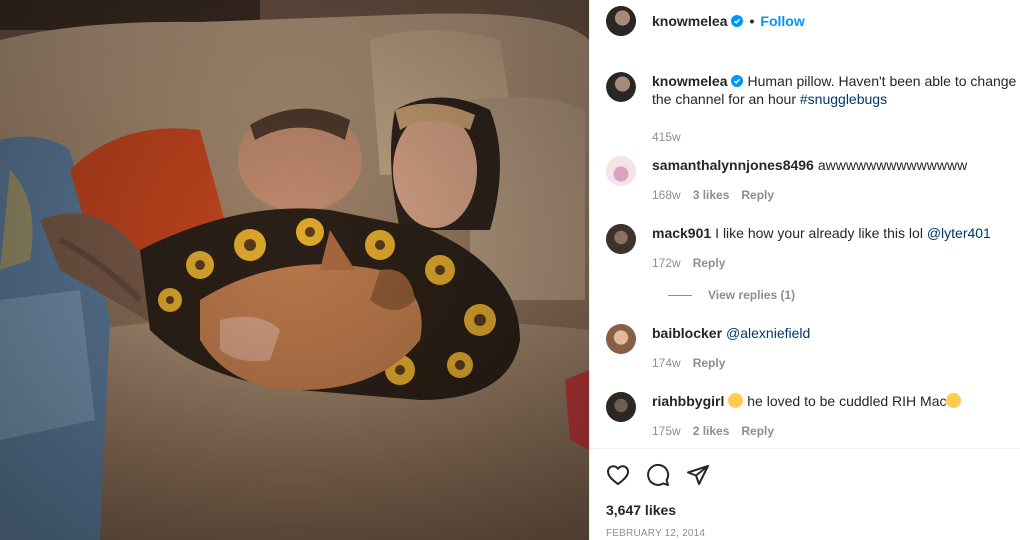  What do you see at coordinates (836, 333) in the screenshot?
I see `comment-text: baiblocker @alexniefield` at bounding box center [836, 333].